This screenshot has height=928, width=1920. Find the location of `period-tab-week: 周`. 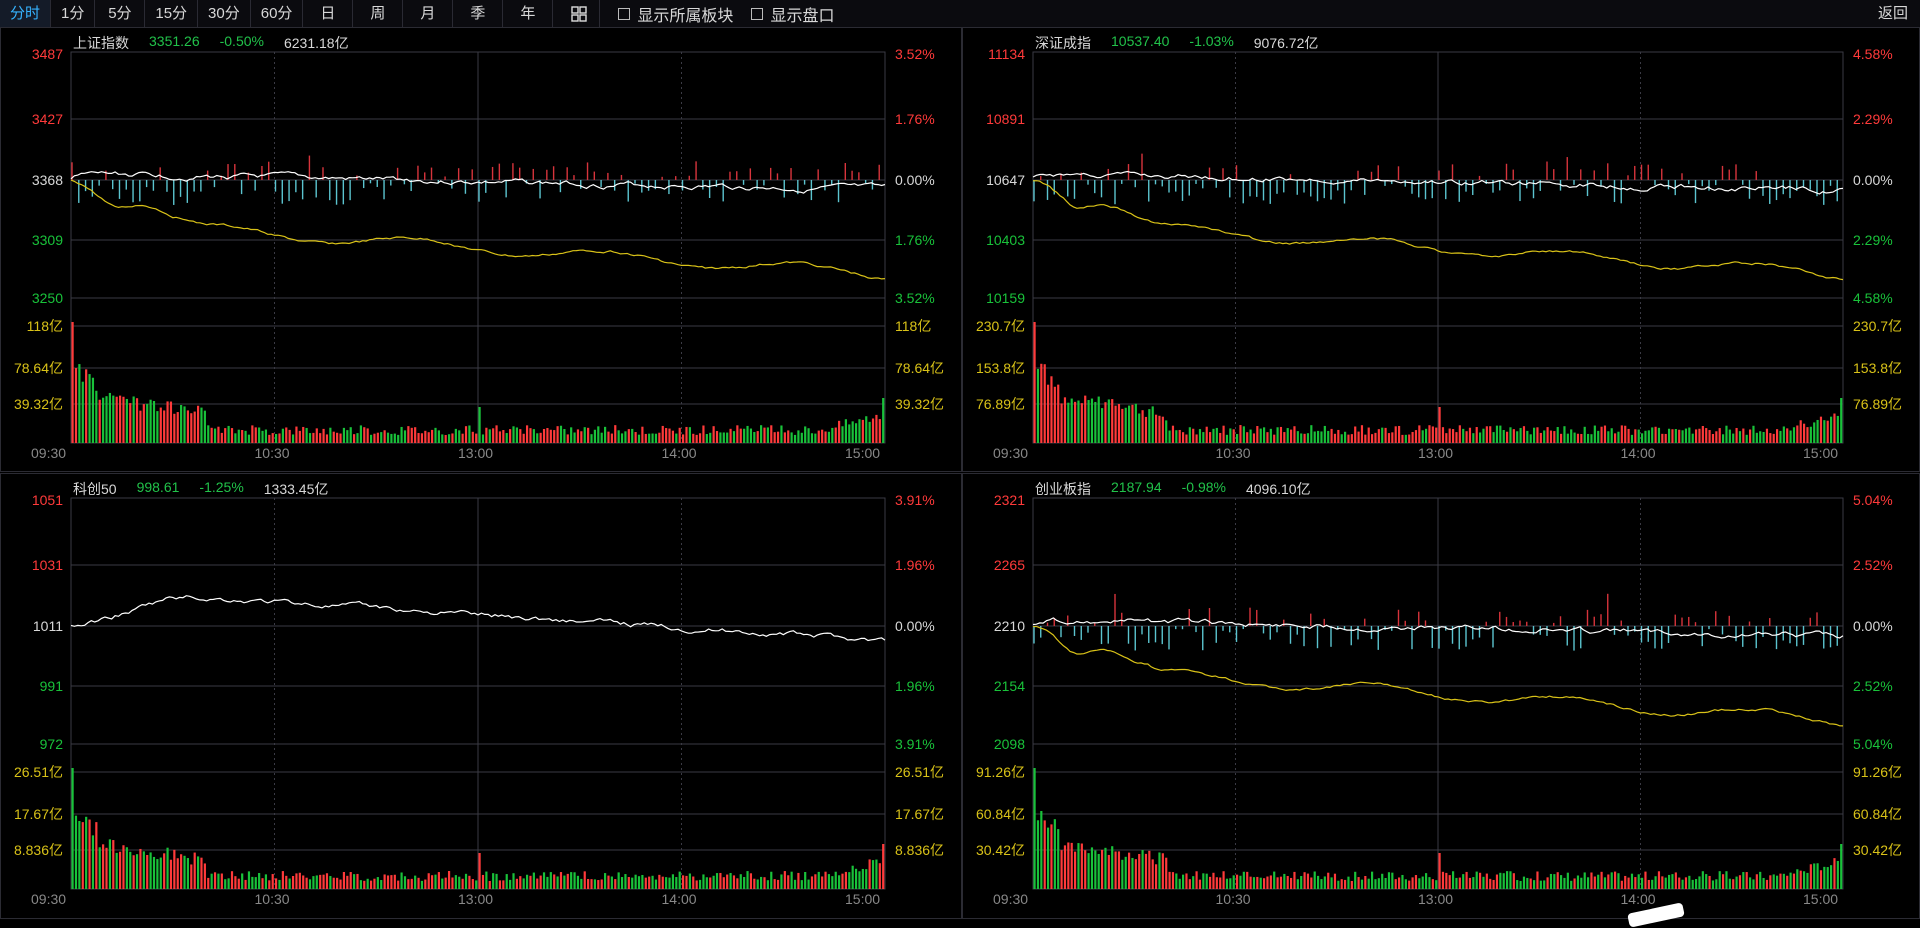

period-tab-week: 周 is located at coordinates (378, 13).